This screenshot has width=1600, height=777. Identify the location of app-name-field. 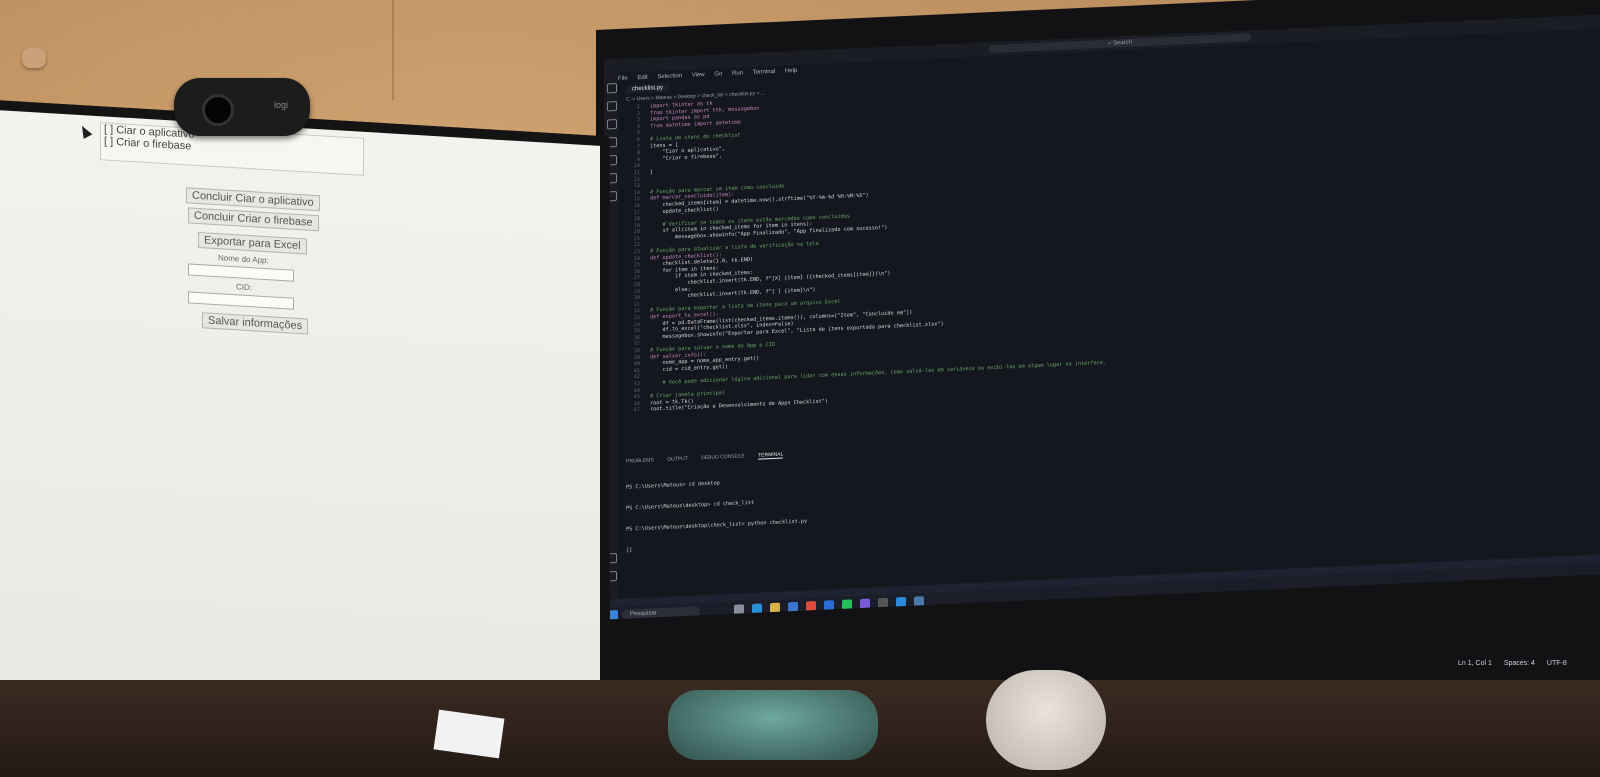
(241, 272).